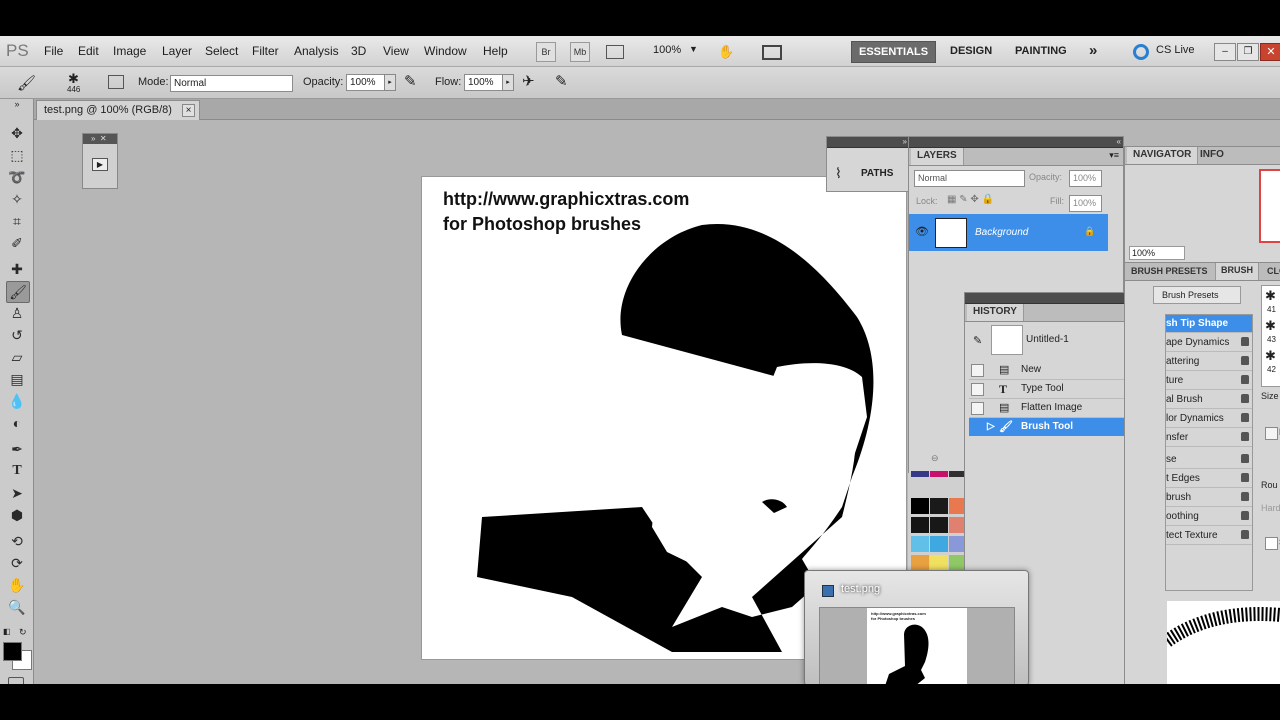 This screenshot has width=1280, height=720. I want to click on brush-setting-item: attering, so click(1209, 362).